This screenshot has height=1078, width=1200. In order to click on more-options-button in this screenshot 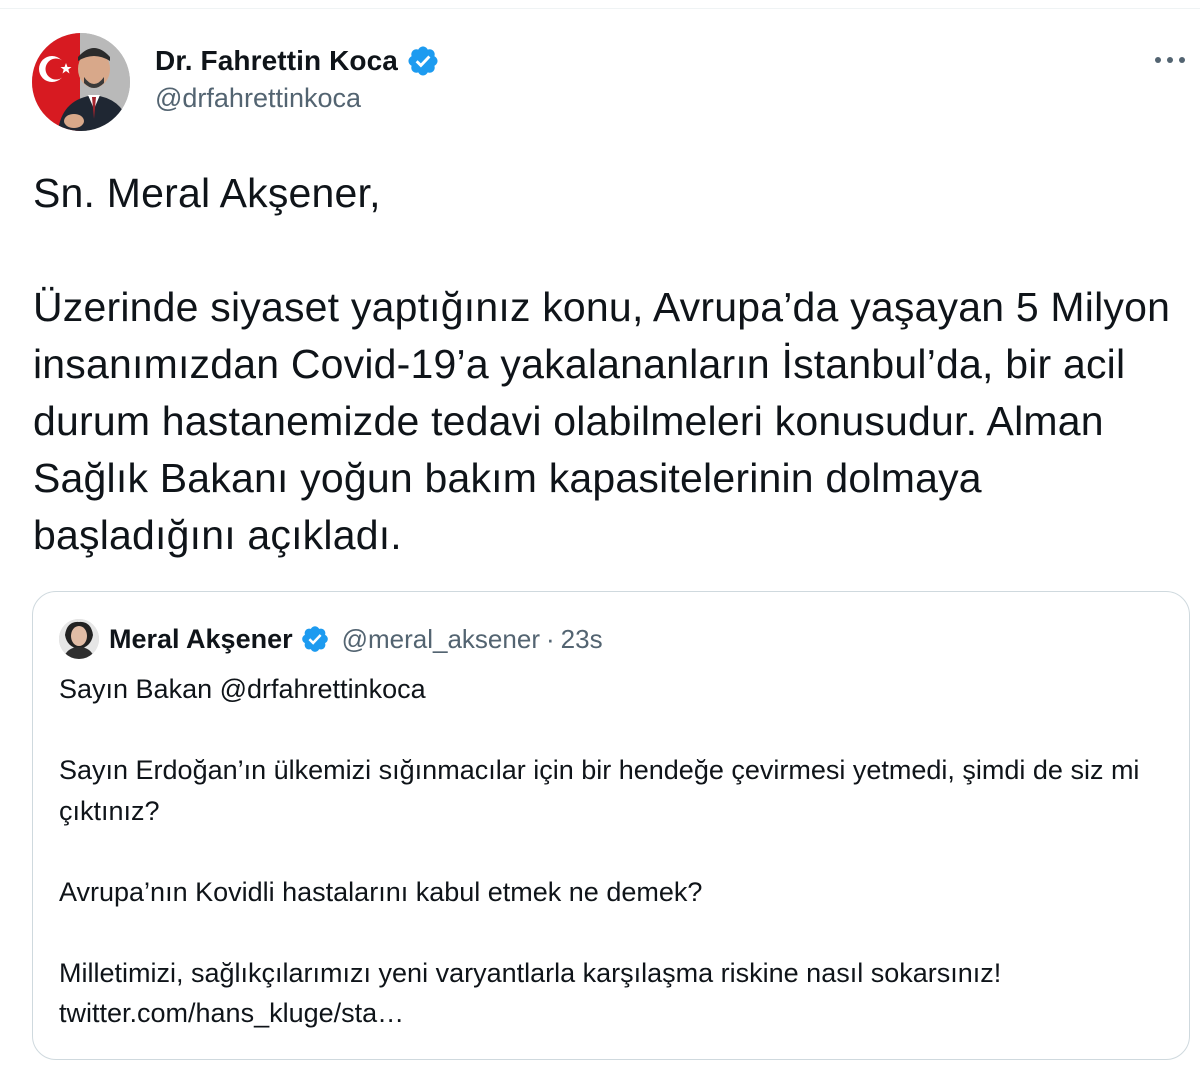, I will do `click(1170, 60)`.